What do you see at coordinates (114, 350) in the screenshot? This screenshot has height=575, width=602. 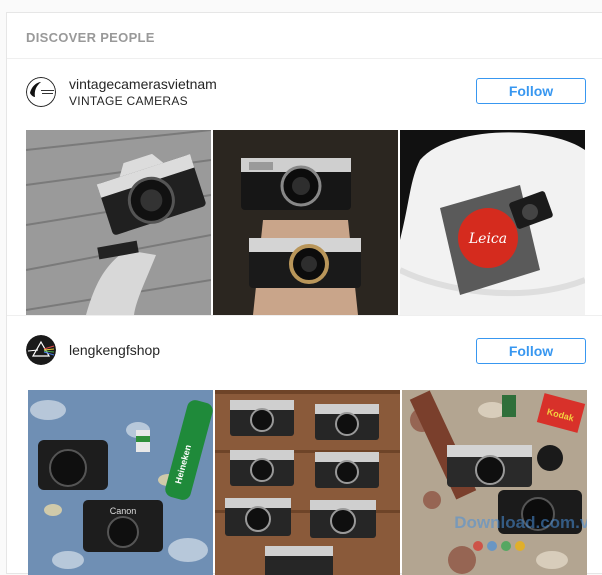 I see `username-link: lengkengfshop` at bounding box center [114, 350].